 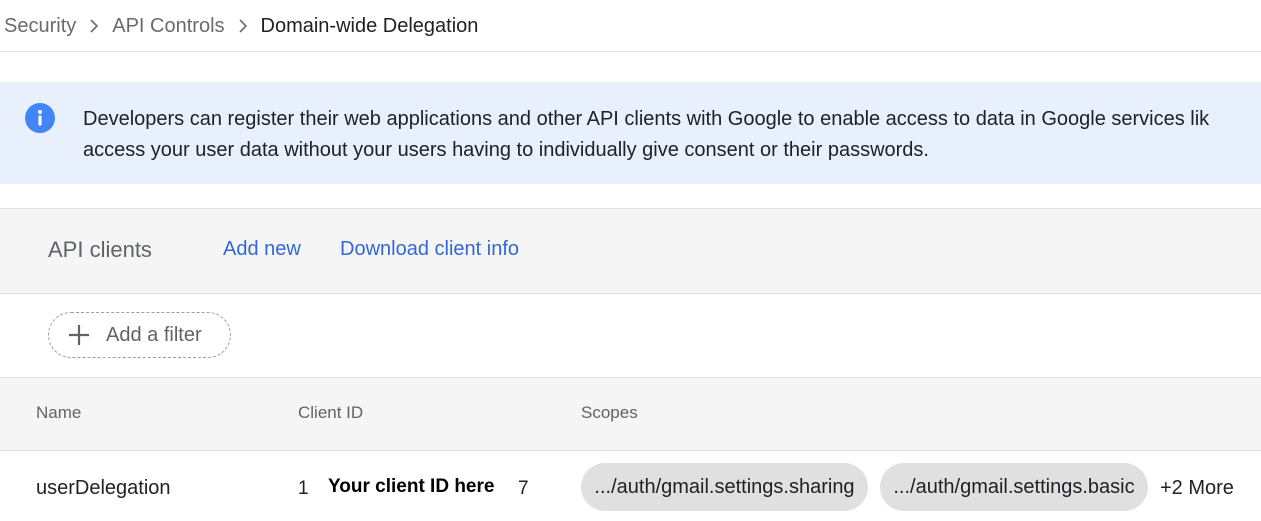 I want to click on add-new-link: Add new, so click(x=262, y=249).